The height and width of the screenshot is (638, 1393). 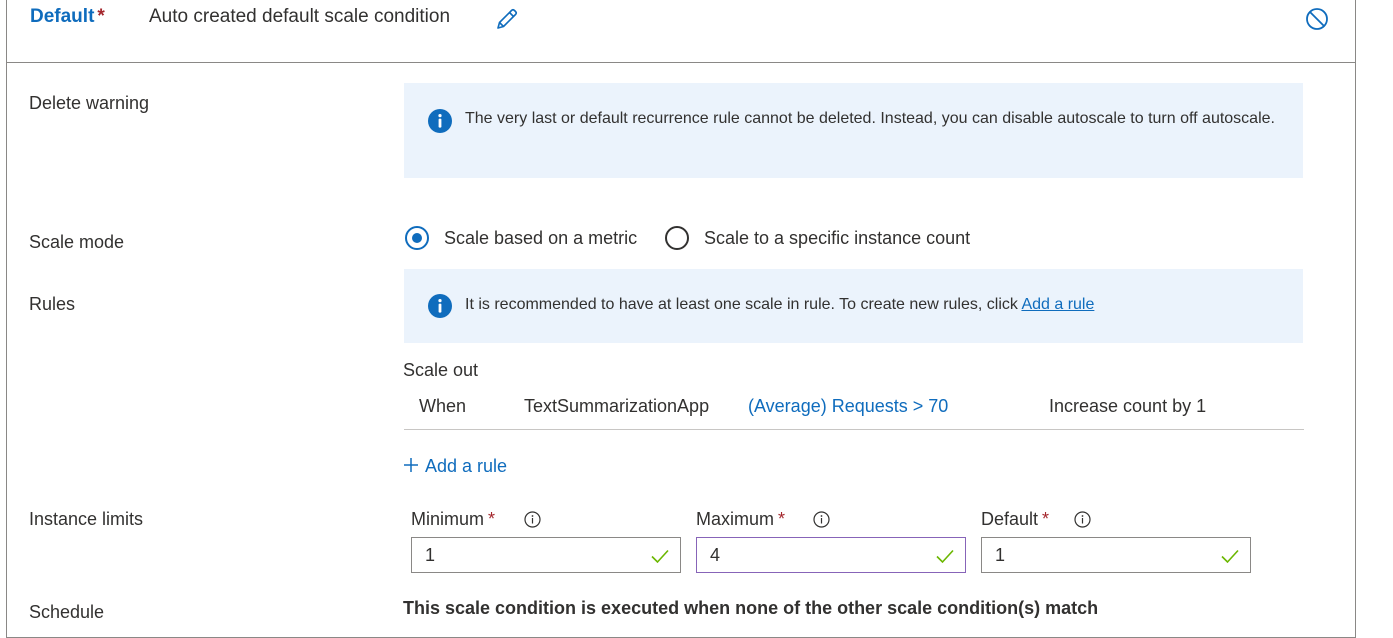 I want to click on default-label: Default *, so click(x=1015, y=519).